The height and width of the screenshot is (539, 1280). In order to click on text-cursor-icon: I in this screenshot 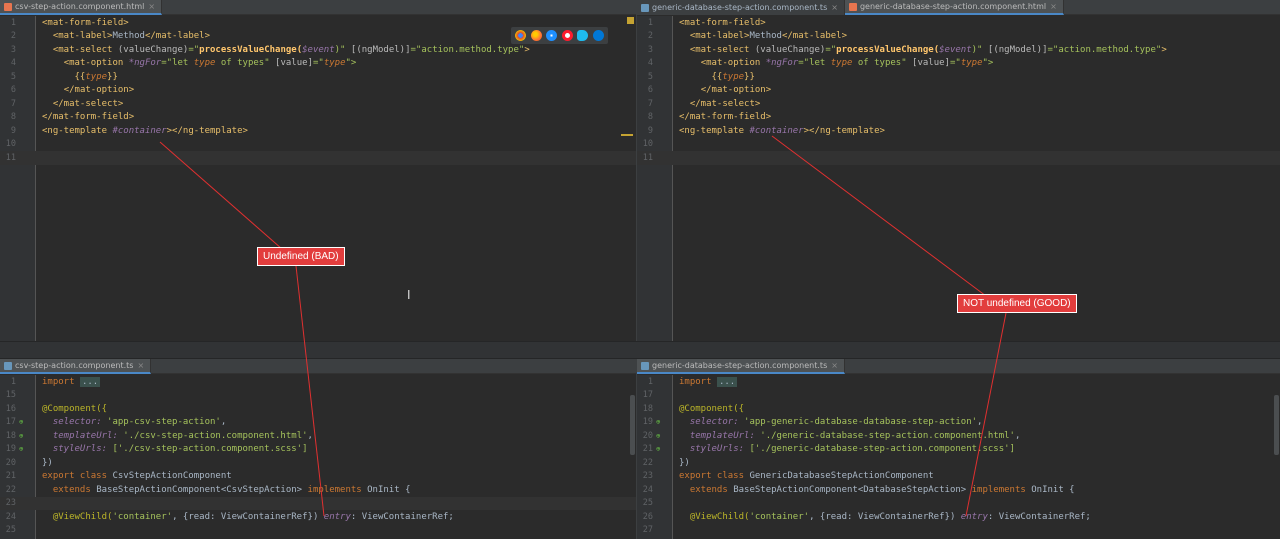, I will do `click(409, 295)`.